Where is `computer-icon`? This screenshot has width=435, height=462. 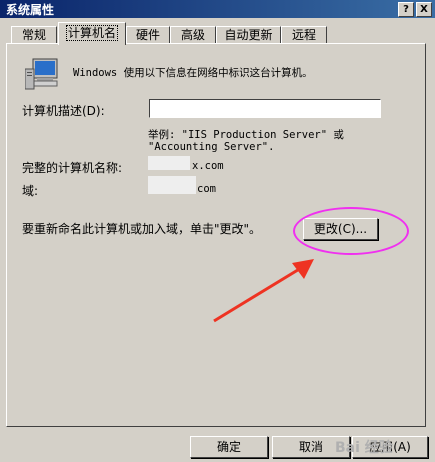 computer-icon is located at coordinates (41, 74).